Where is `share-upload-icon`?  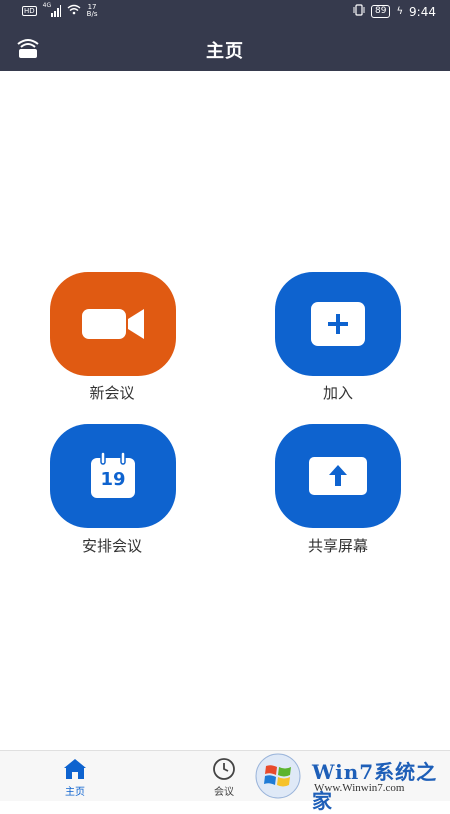 share-upload-icon is located at coordinates (338, 476).